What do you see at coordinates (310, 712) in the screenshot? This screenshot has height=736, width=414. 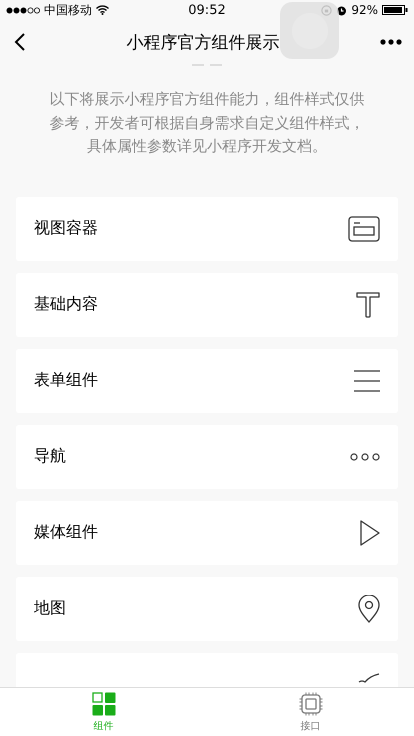 I see `tab: 接口` at bounding box center [310, 712].